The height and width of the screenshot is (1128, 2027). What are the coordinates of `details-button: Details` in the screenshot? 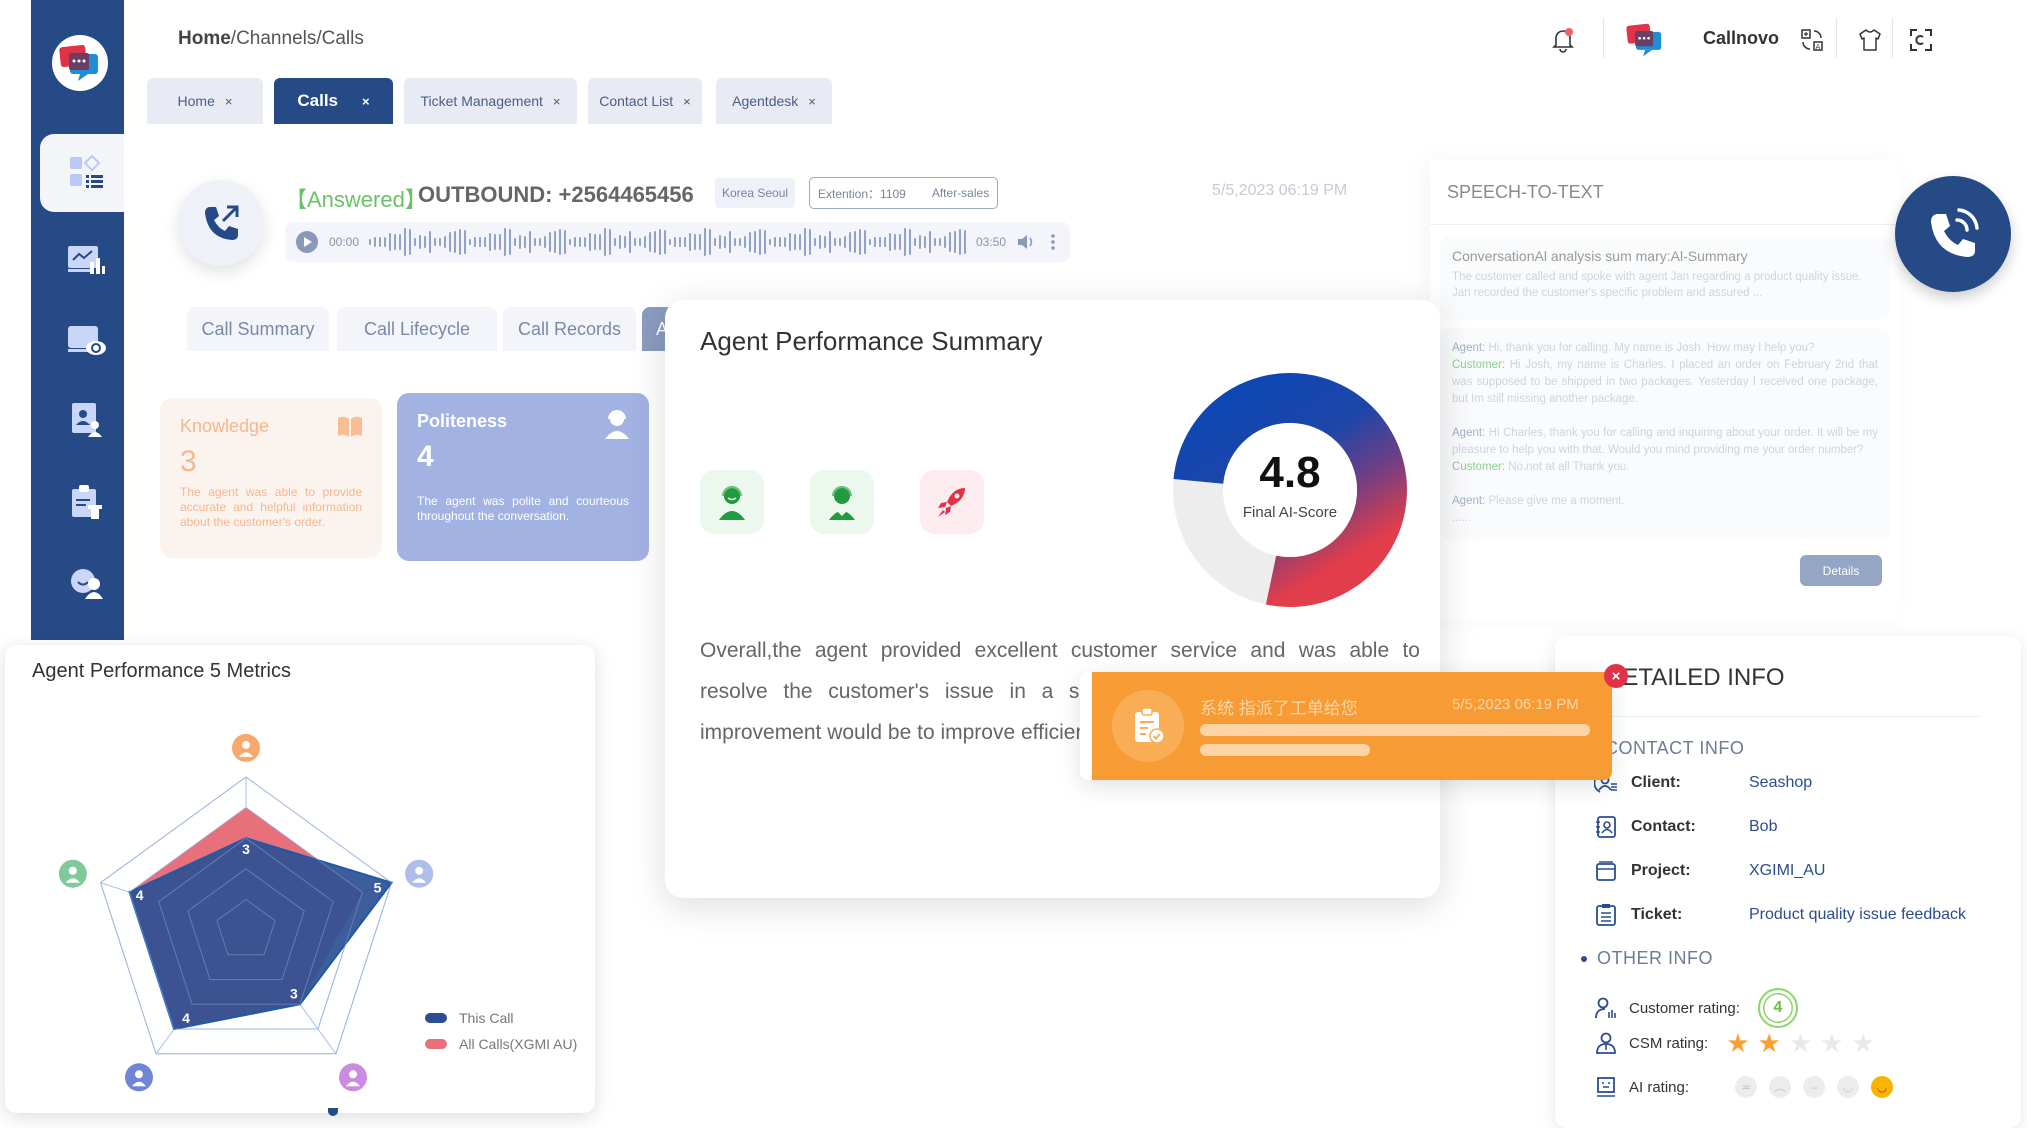 It's located at (1841, 570).